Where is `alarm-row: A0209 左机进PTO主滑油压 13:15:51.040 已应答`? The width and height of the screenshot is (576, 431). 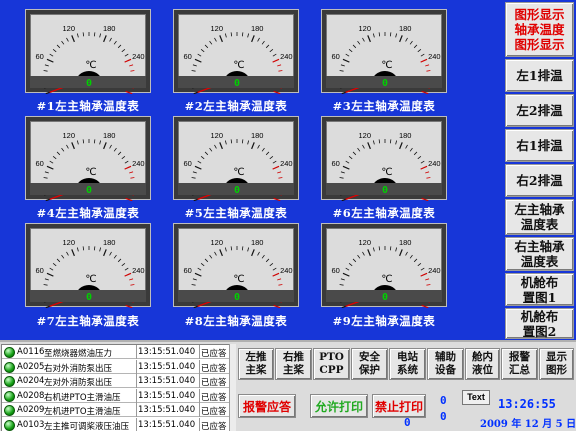
alarm-row: A0209 左机进PTO主滑油压 13:15:51.040 已应答 is located at coordinates (115, 410).